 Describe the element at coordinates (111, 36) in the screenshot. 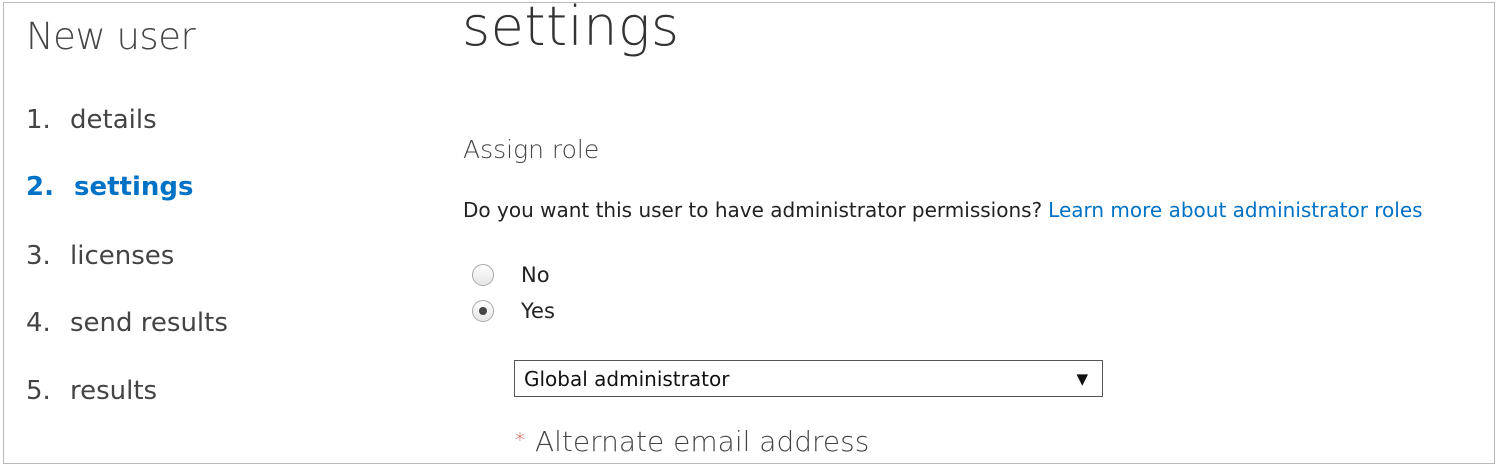

I see `wizard-title: New user` at that location.